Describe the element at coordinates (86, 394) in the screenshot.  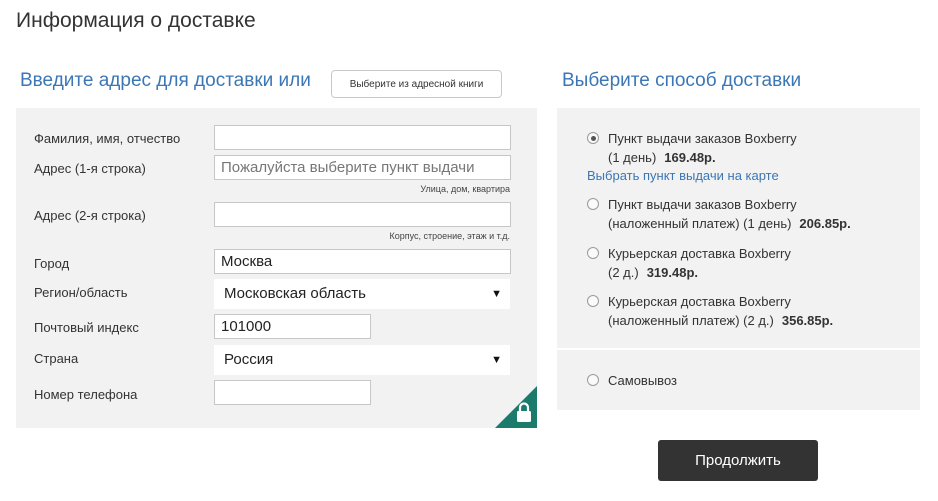
I see `phone-label: Номер телефона` at that location.